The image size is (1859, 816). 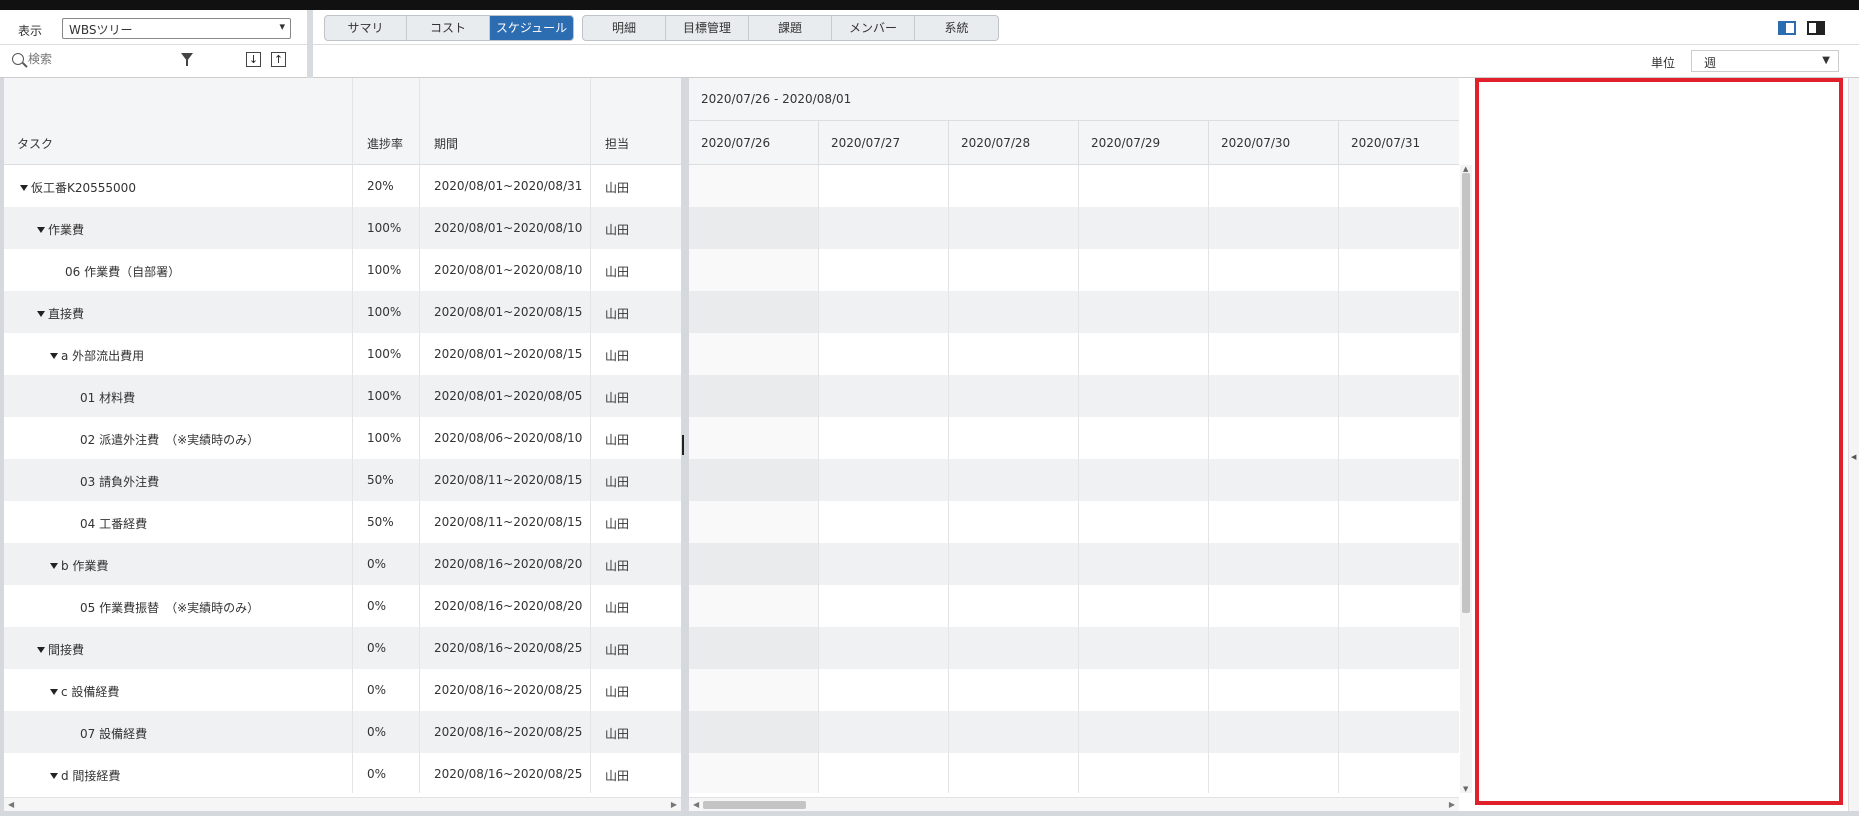 What do you see at coordinates (342, 312) in the screenshot?
I see `table-row: 直接費 100% 2020/08/01~2020/08/15 山田` at bounding box center [342, 312].